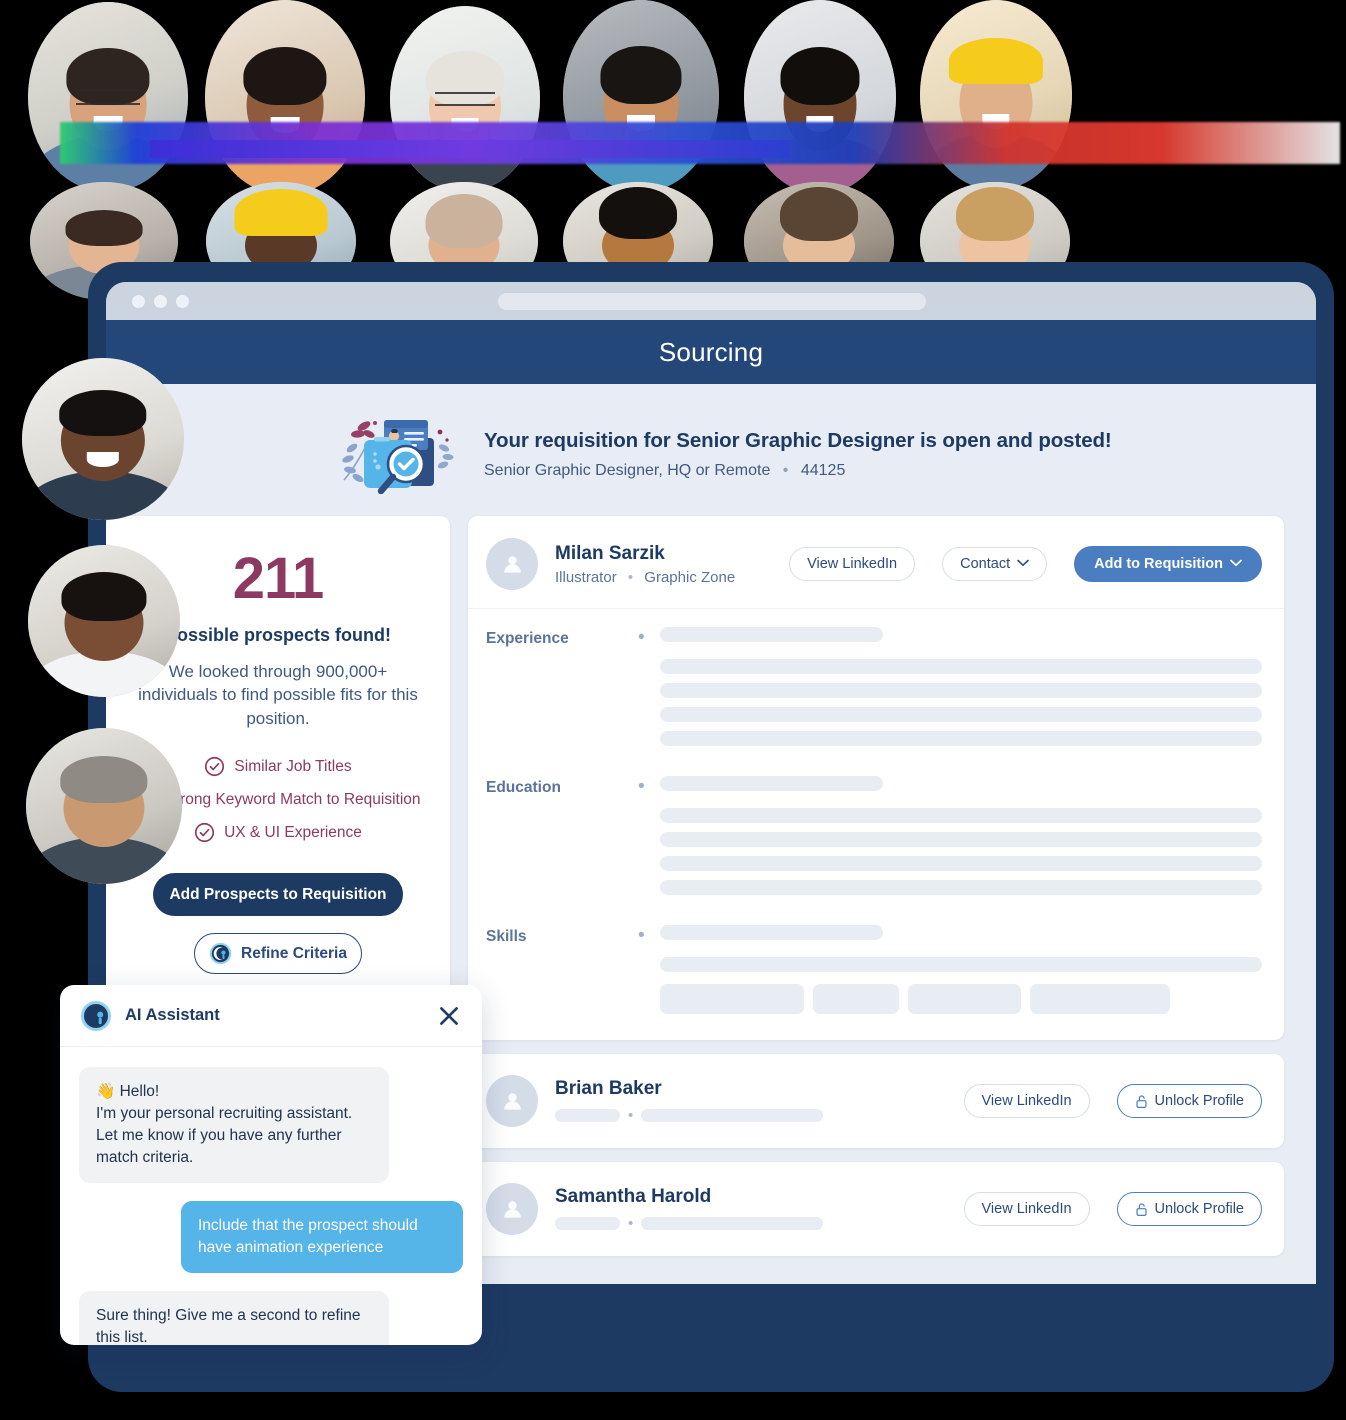 This screenshot has height=1420, width=1346. What do you see at coordinates (586, 577) in the screenshot?
I see `candidate-role: Illustrator` at bounding box center [586, 577].